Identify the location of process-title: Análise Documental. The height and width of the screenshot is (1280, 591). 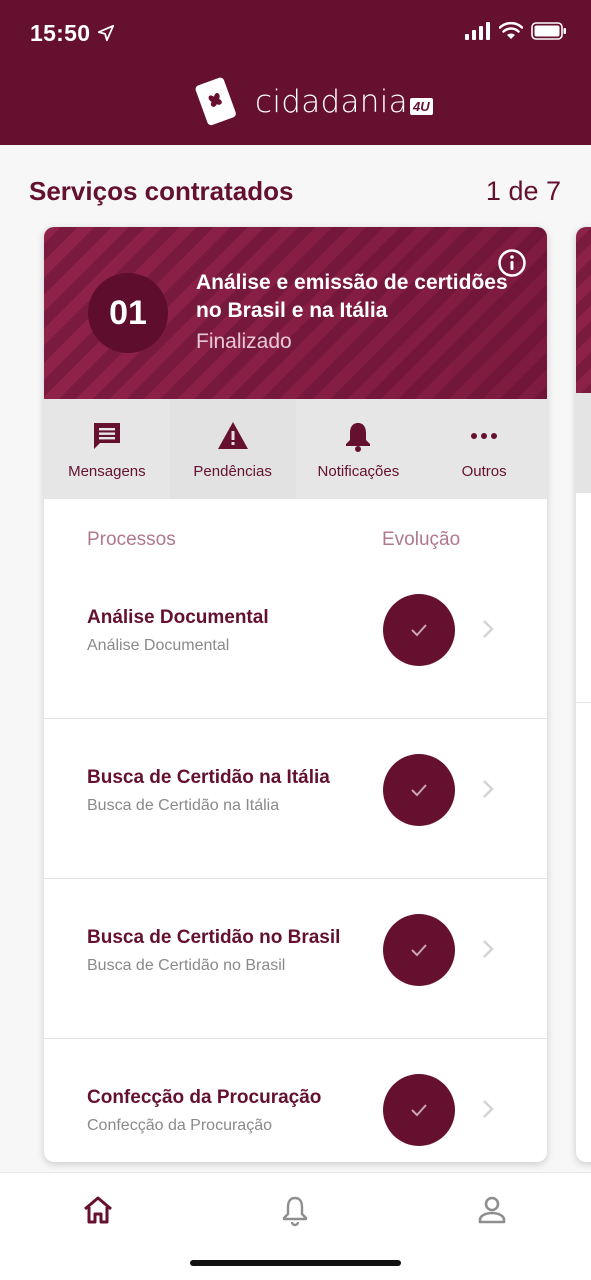
(178, 617).